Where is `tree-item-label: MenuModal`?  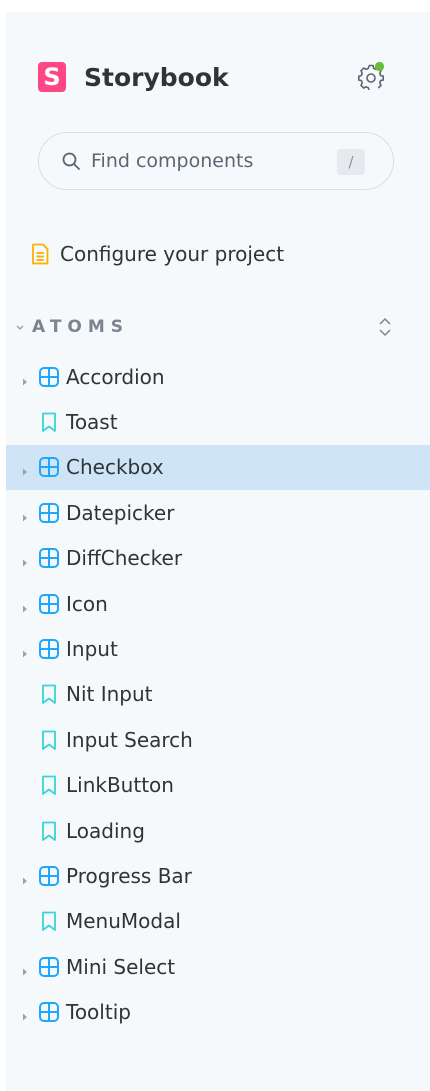
tree-item-label: MenuModal is located at coordinates (123, 921).